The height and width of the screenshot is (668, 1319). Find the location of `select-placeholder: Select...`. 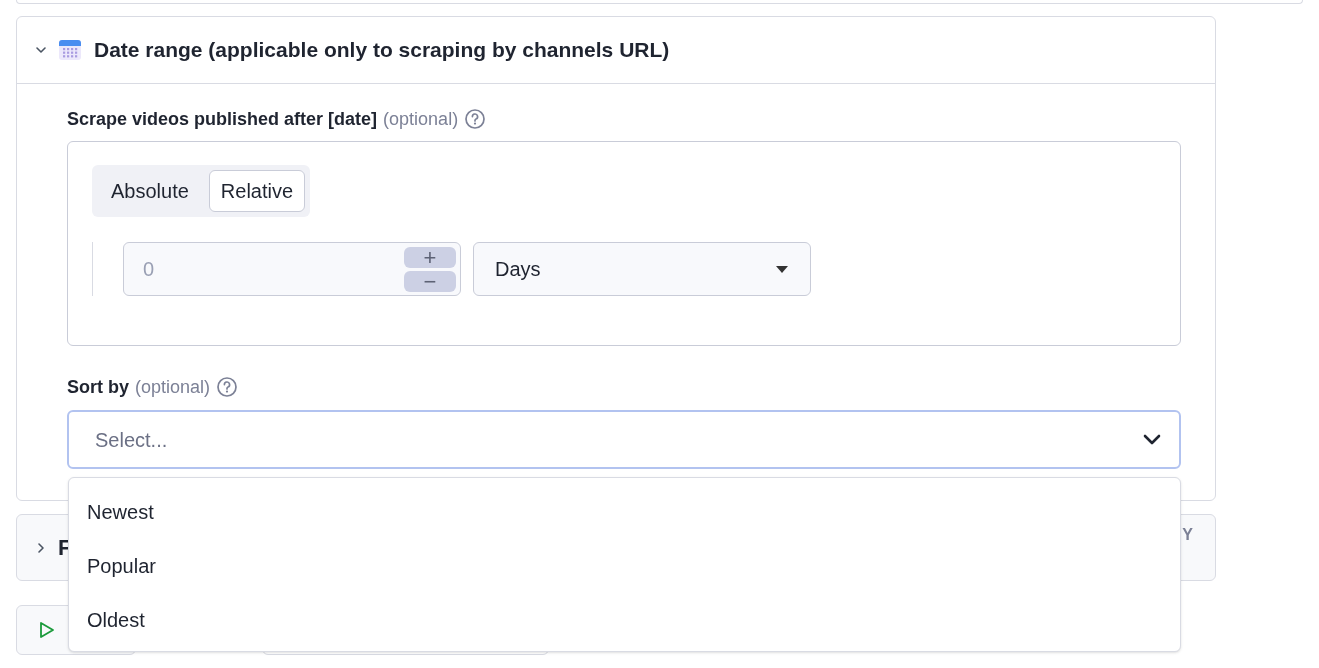

select-placeholder: Select... is located at coordinates (131, 440).